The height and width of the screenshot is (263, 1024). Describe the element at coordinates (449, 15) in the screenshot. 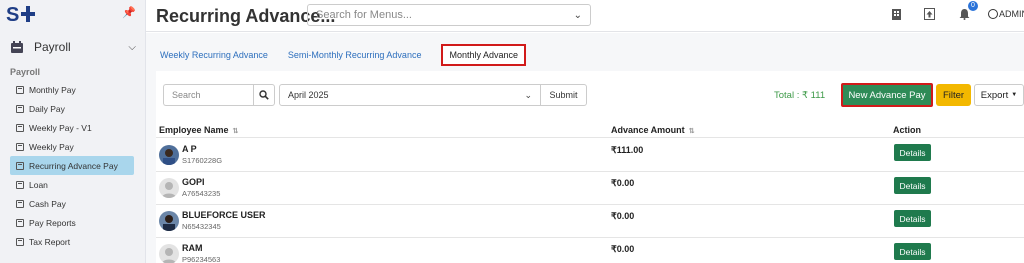

I see `menu-search-select: Search for Menus... ⌄` at that location.